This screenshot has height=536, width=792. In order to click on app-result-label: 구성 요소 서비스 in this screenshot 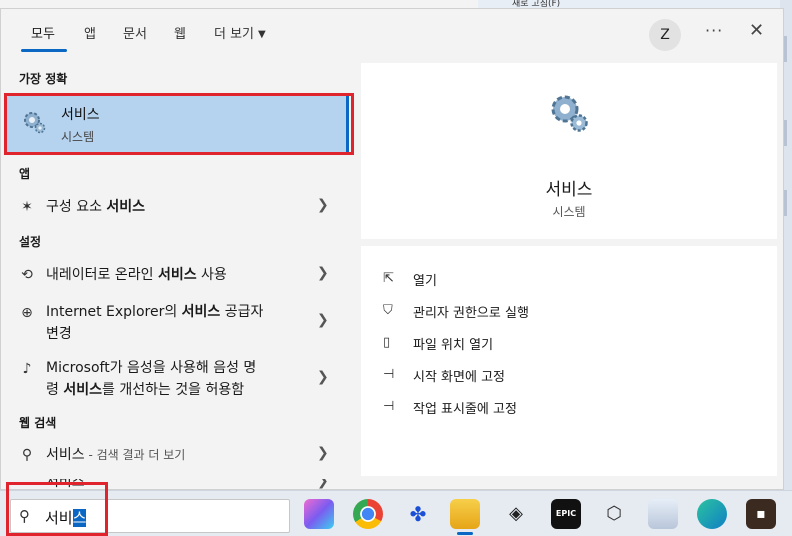, I will do `click(96, 207)`.